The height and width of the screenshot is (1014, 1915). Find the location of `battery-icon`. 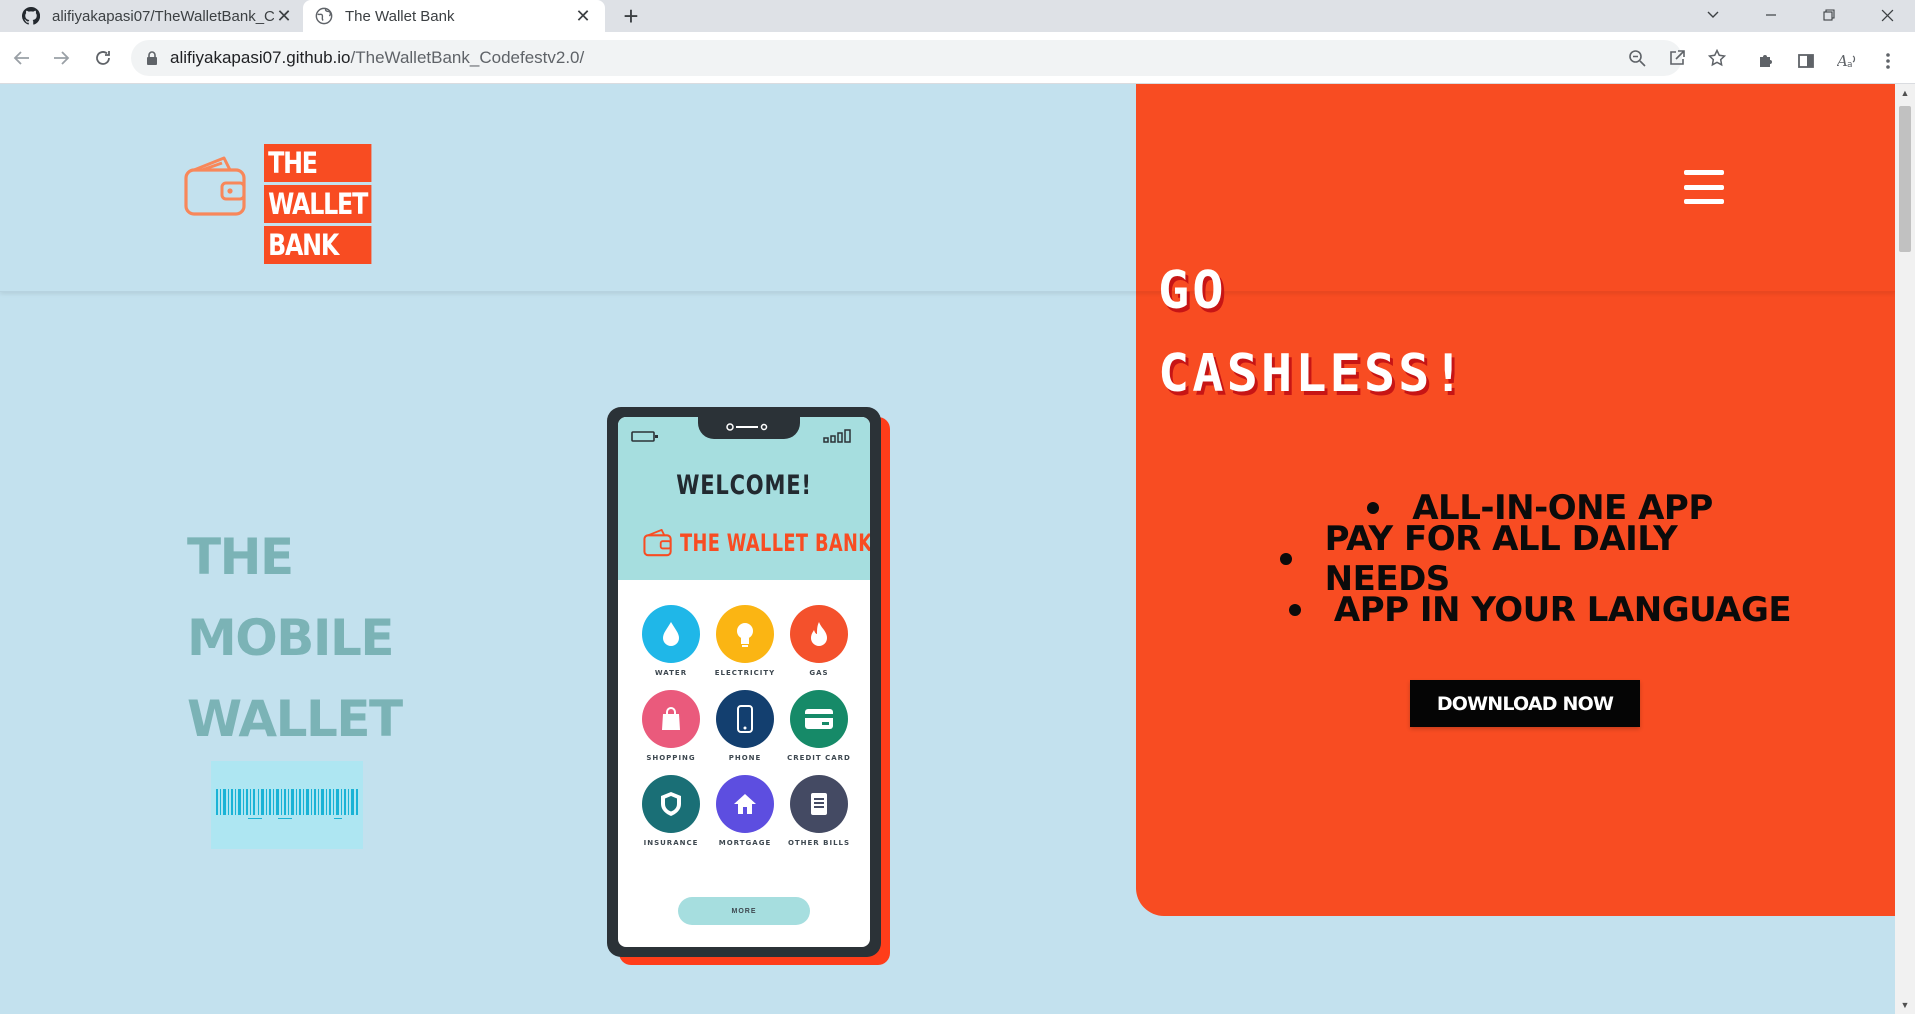

battery-icon is located at coordinates (644, 436).